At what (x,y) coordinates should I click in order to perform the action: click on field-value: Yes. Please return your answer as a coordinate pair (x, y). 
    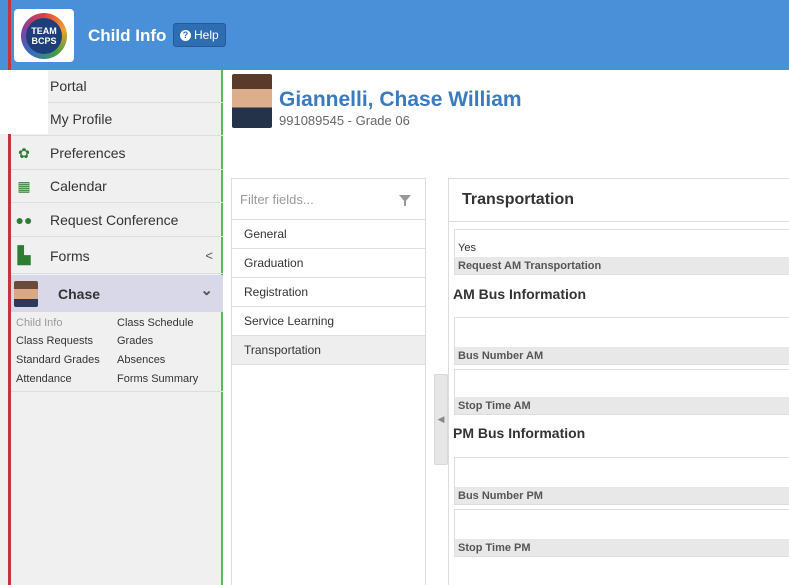
    Looking at the image, I should click on (467, 248).